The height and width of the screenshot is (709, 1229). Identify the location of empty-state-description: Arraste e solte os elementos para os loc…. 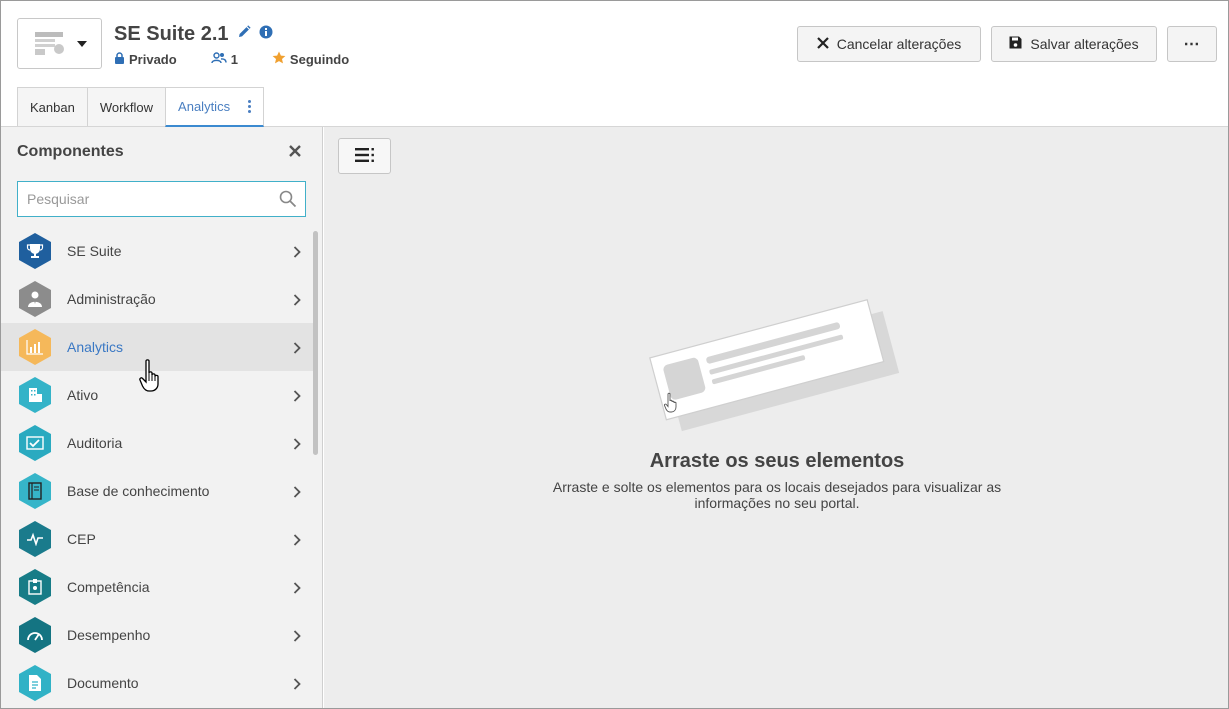
(777, 495).